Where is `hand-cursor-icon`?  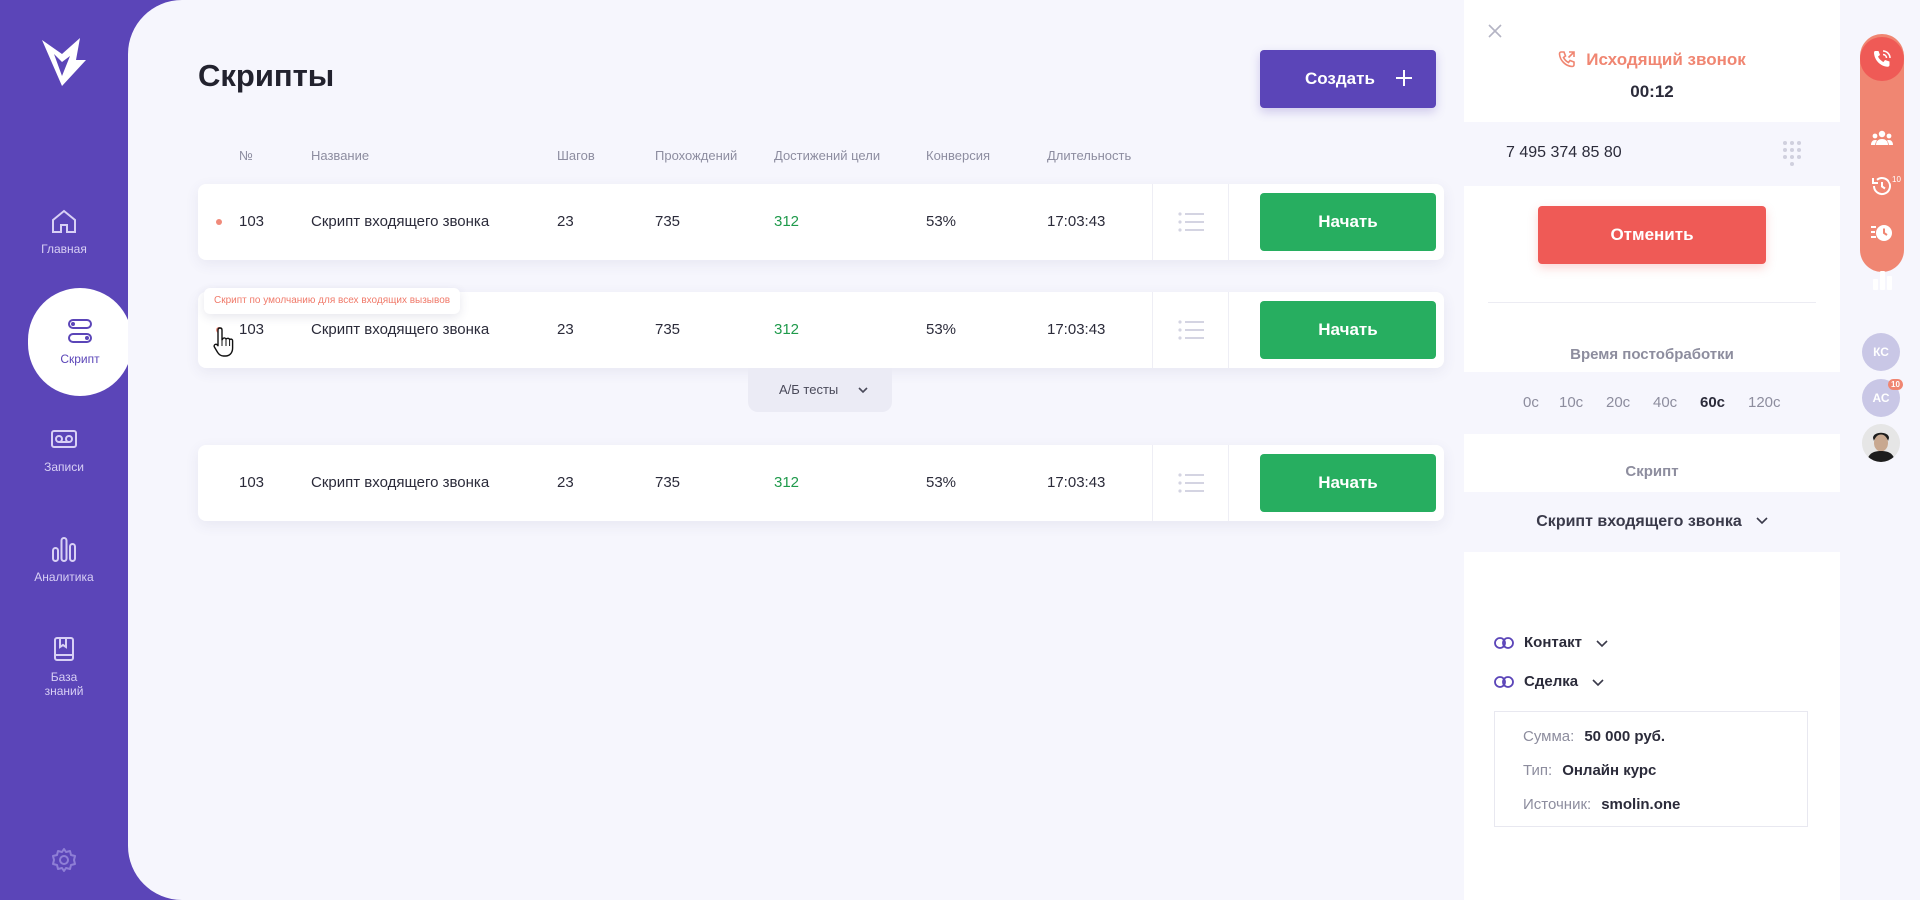
hand-cursor-icon is located at coordinates (223, 342).